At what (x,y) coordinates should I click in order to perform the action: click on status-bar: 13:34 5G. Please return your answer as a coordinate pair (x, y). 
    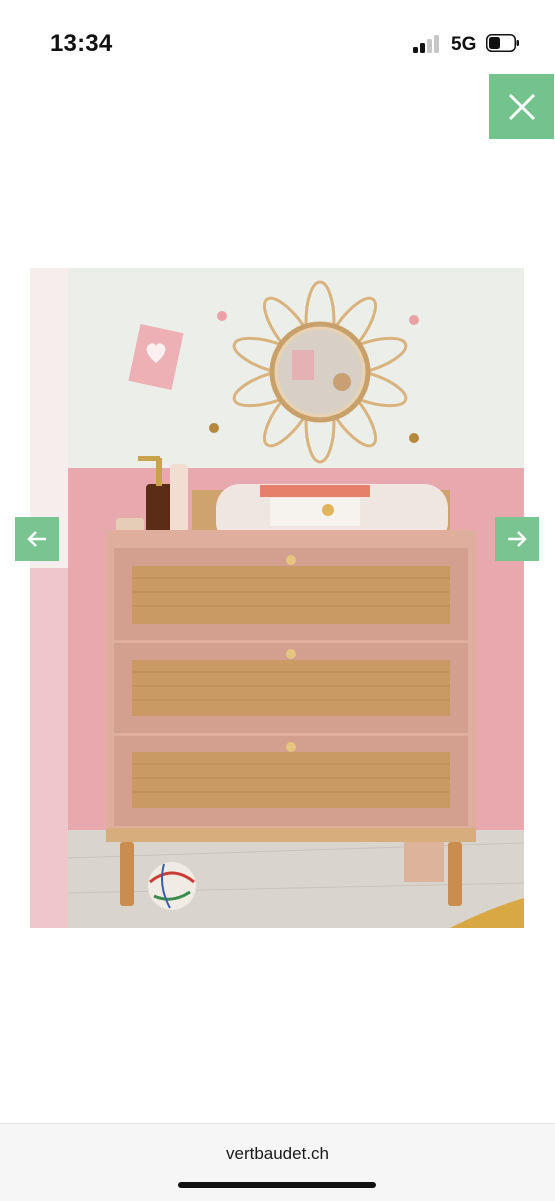
    Looking at the image, I should click on (277, 40).